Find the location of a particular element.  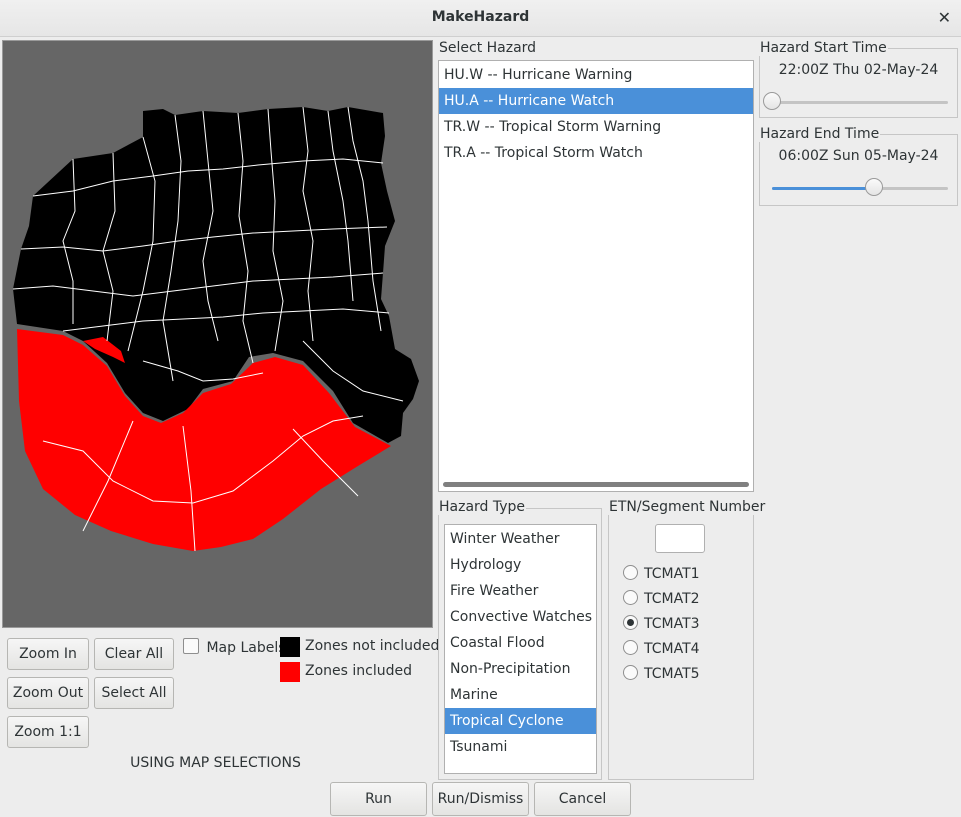

radio-label: TCMAT3 is located at coordinates (672, 624).